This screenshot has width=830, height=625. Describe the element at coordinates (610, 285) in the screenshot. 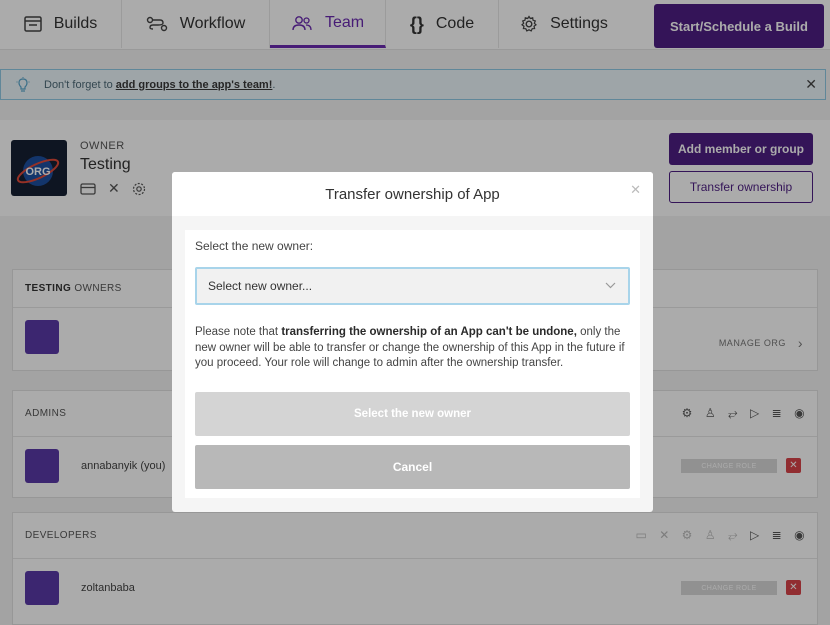

I see `chevron-down-icon` at that location.